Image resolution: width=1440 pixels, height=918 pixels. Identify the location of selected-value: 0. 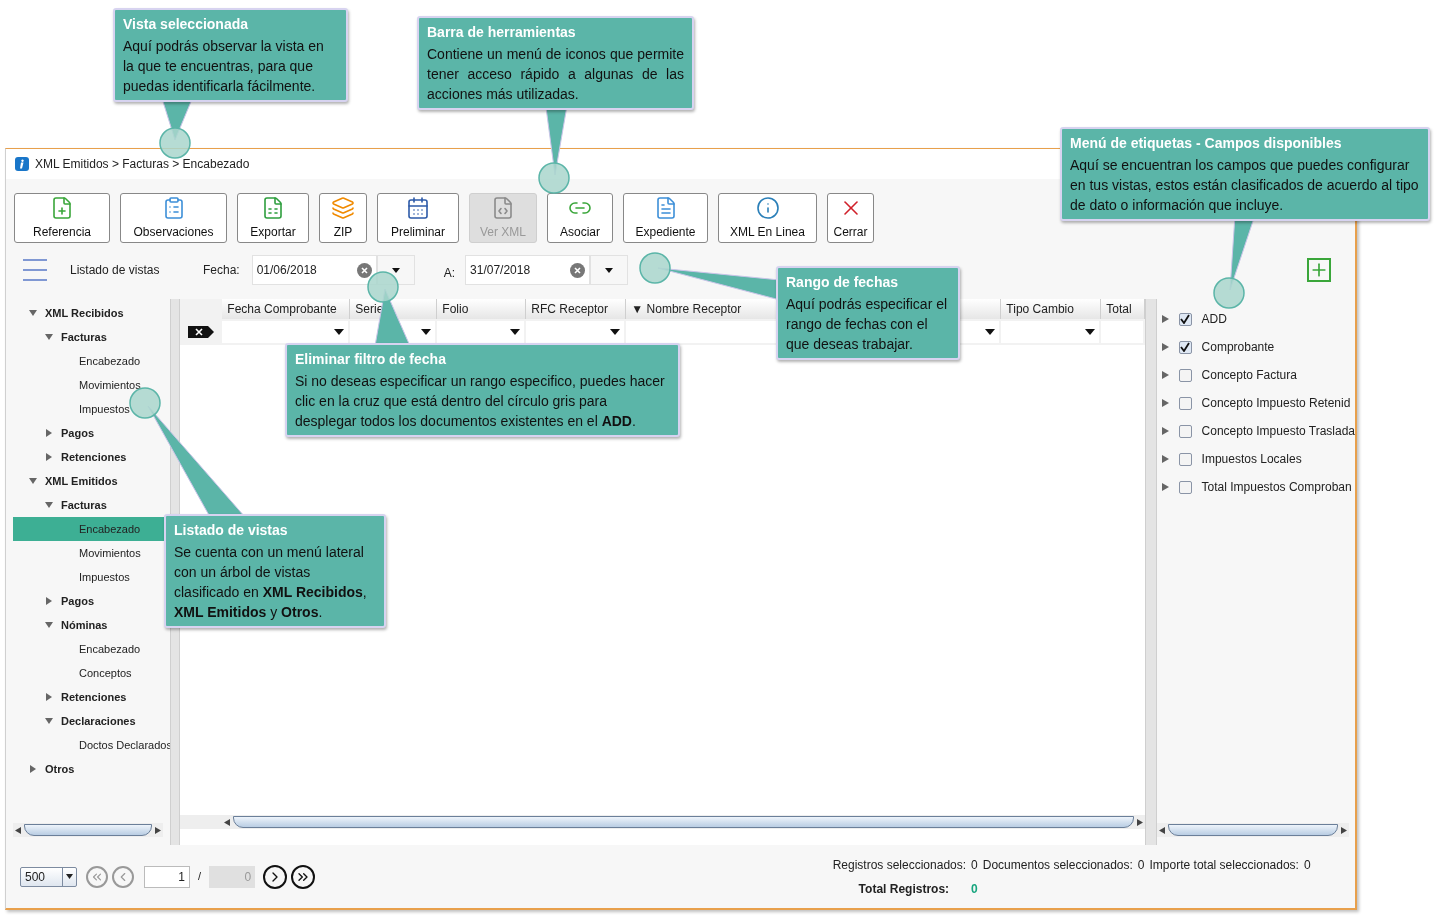
(974, 865).